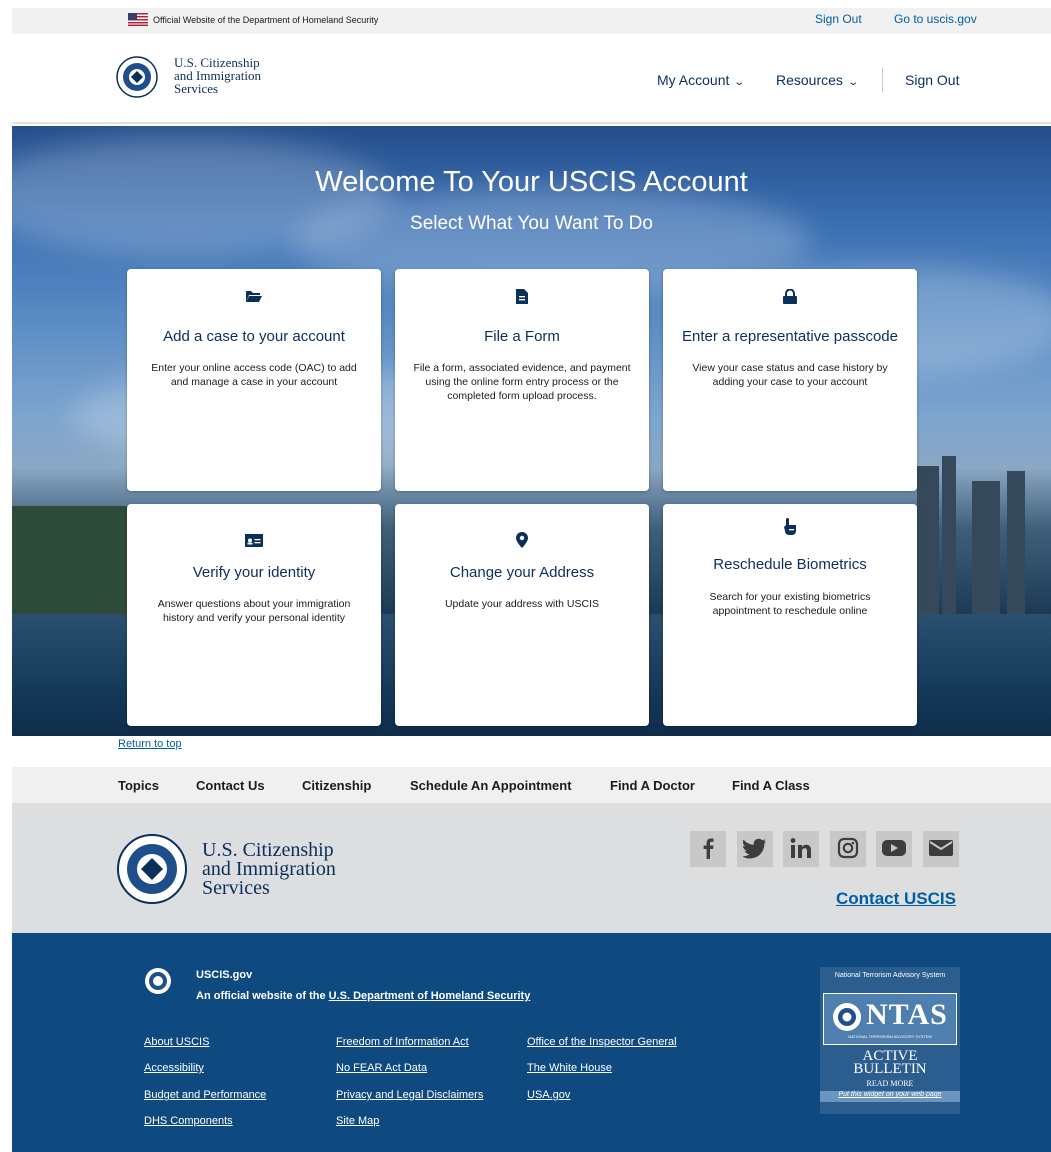  Describe the element at coordinates (708, 849) in the screenshot. I see `facebook-icon` at that location.